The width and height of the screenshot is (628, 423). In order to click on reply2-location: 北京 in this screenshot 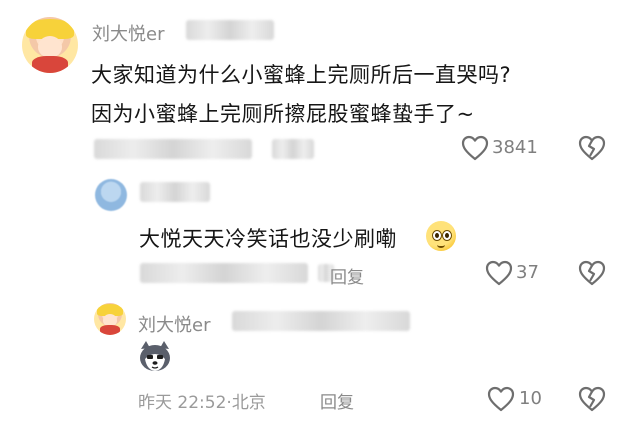, I will do `click(248, 403)`.